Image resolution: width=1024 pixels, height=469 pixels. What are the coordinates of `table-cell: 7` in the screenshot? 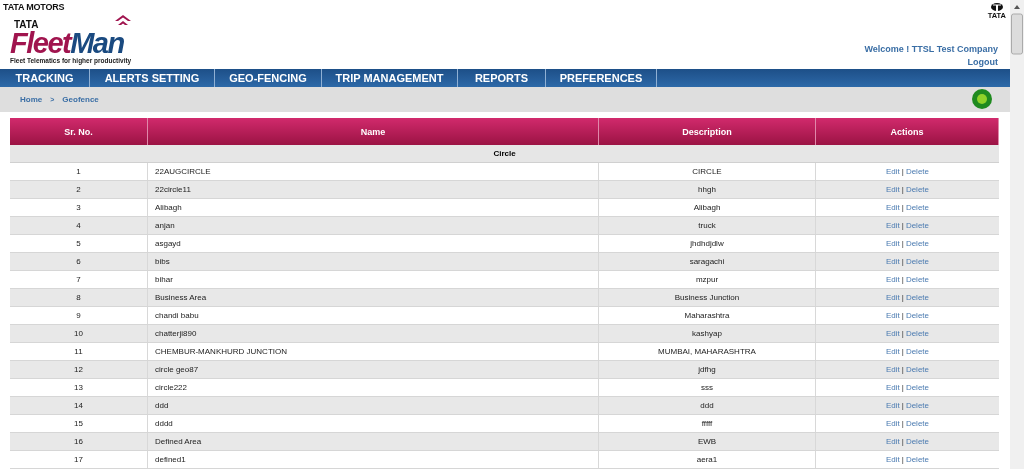 It's located at (79, 279).